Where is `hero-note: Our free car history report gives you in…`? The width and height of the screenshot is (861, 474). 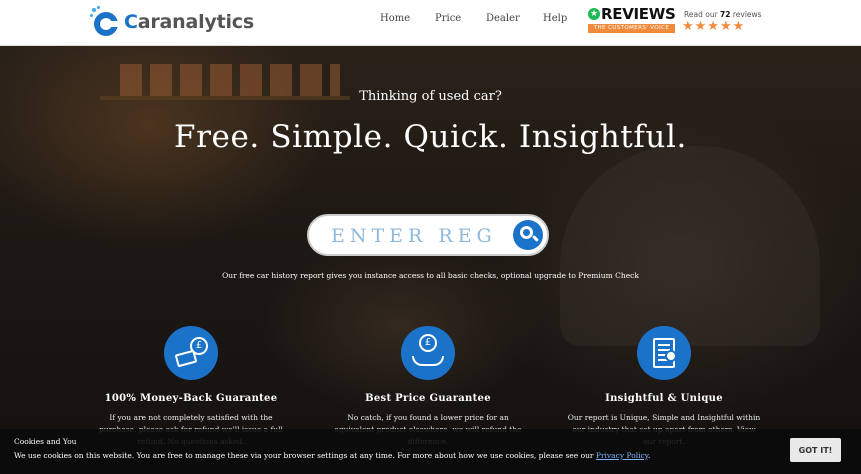 hero-note: Our free car history report gives you in… is located at coordinates (430, 275).